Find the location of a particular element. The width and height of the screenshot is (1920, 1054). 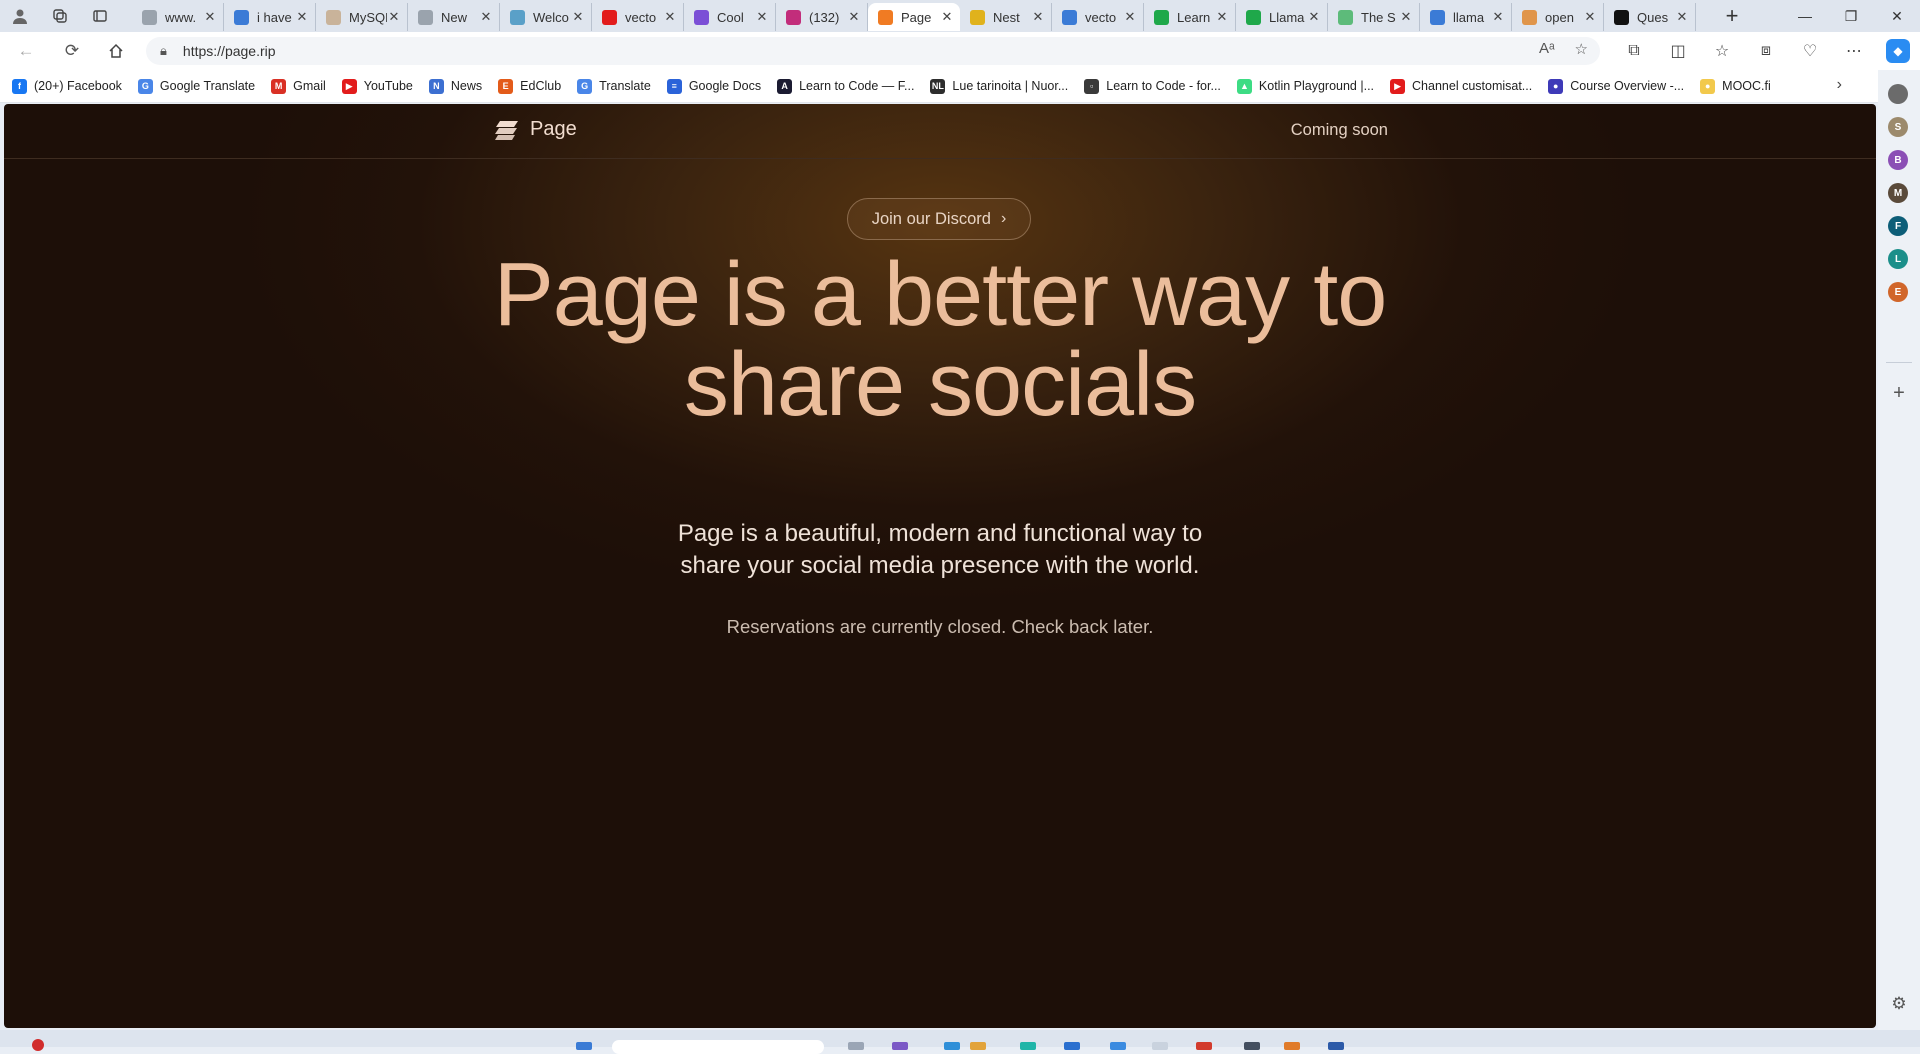

site-info-icon: 🔒︎ is located at coordinates (163, 51).